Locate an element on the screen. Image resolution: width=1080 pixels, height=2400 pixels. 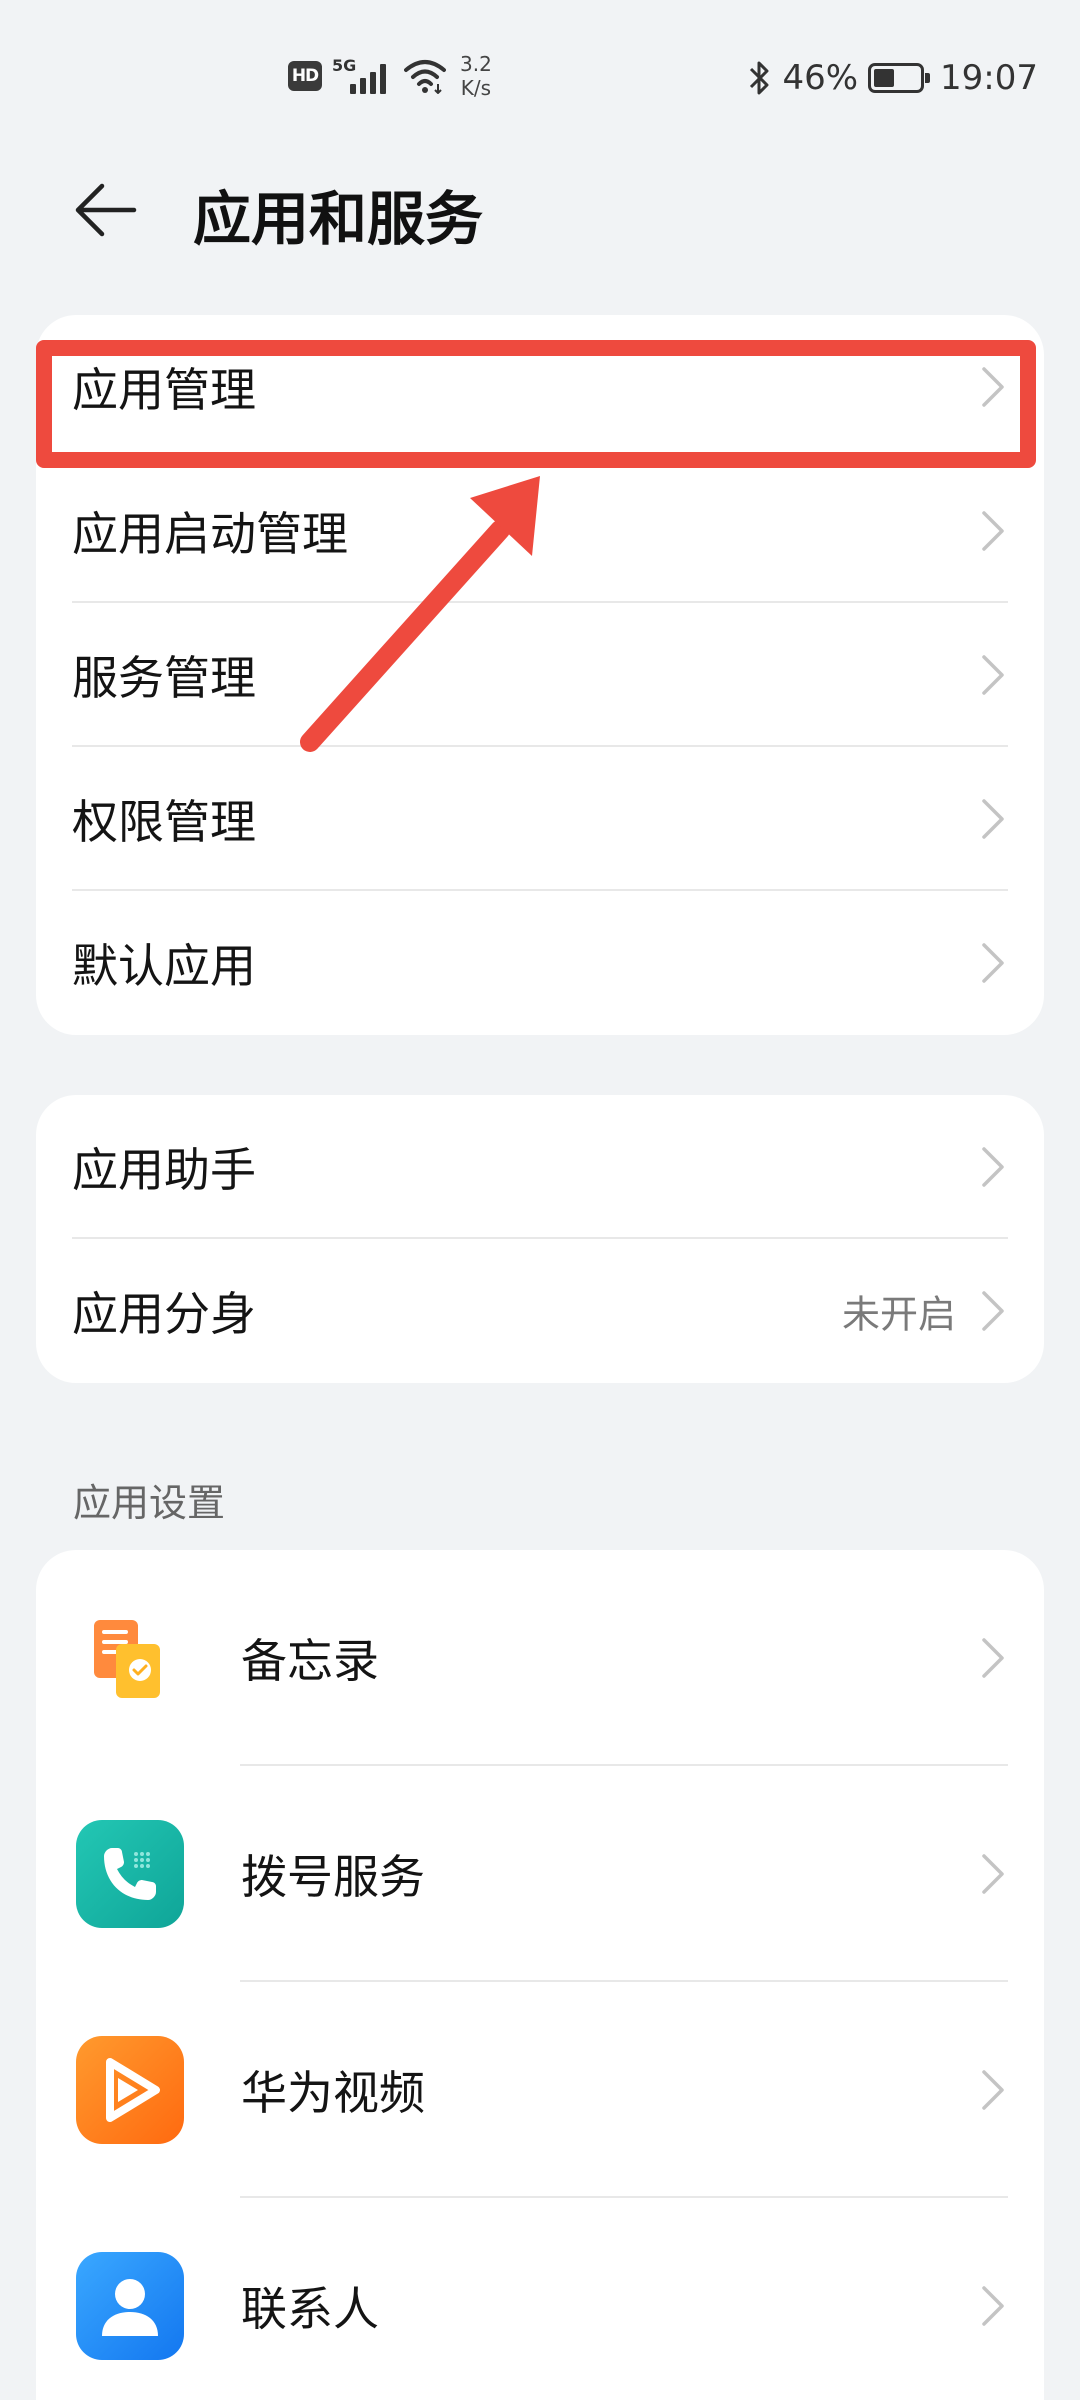
menu-item-app-twin: 应用分身 未开启 is located at coordinates (540, 1311).